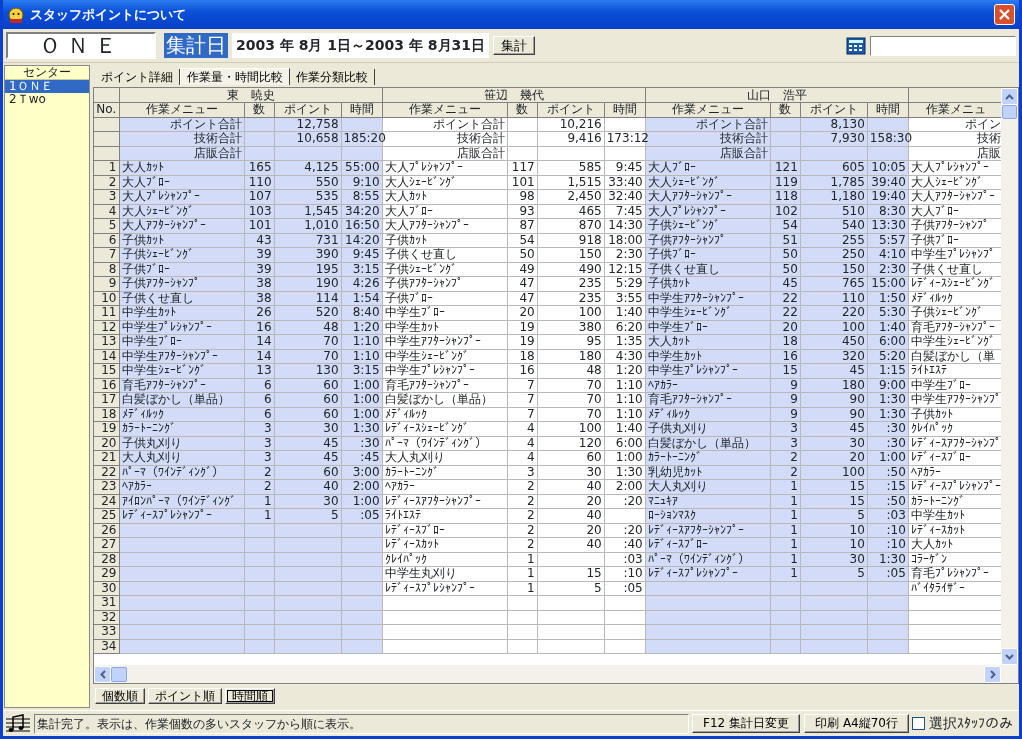  What do you see at coordinates (120, 696) in the screenshot?
I see `sort-button: 個数順` at bounding box center [120, 696].